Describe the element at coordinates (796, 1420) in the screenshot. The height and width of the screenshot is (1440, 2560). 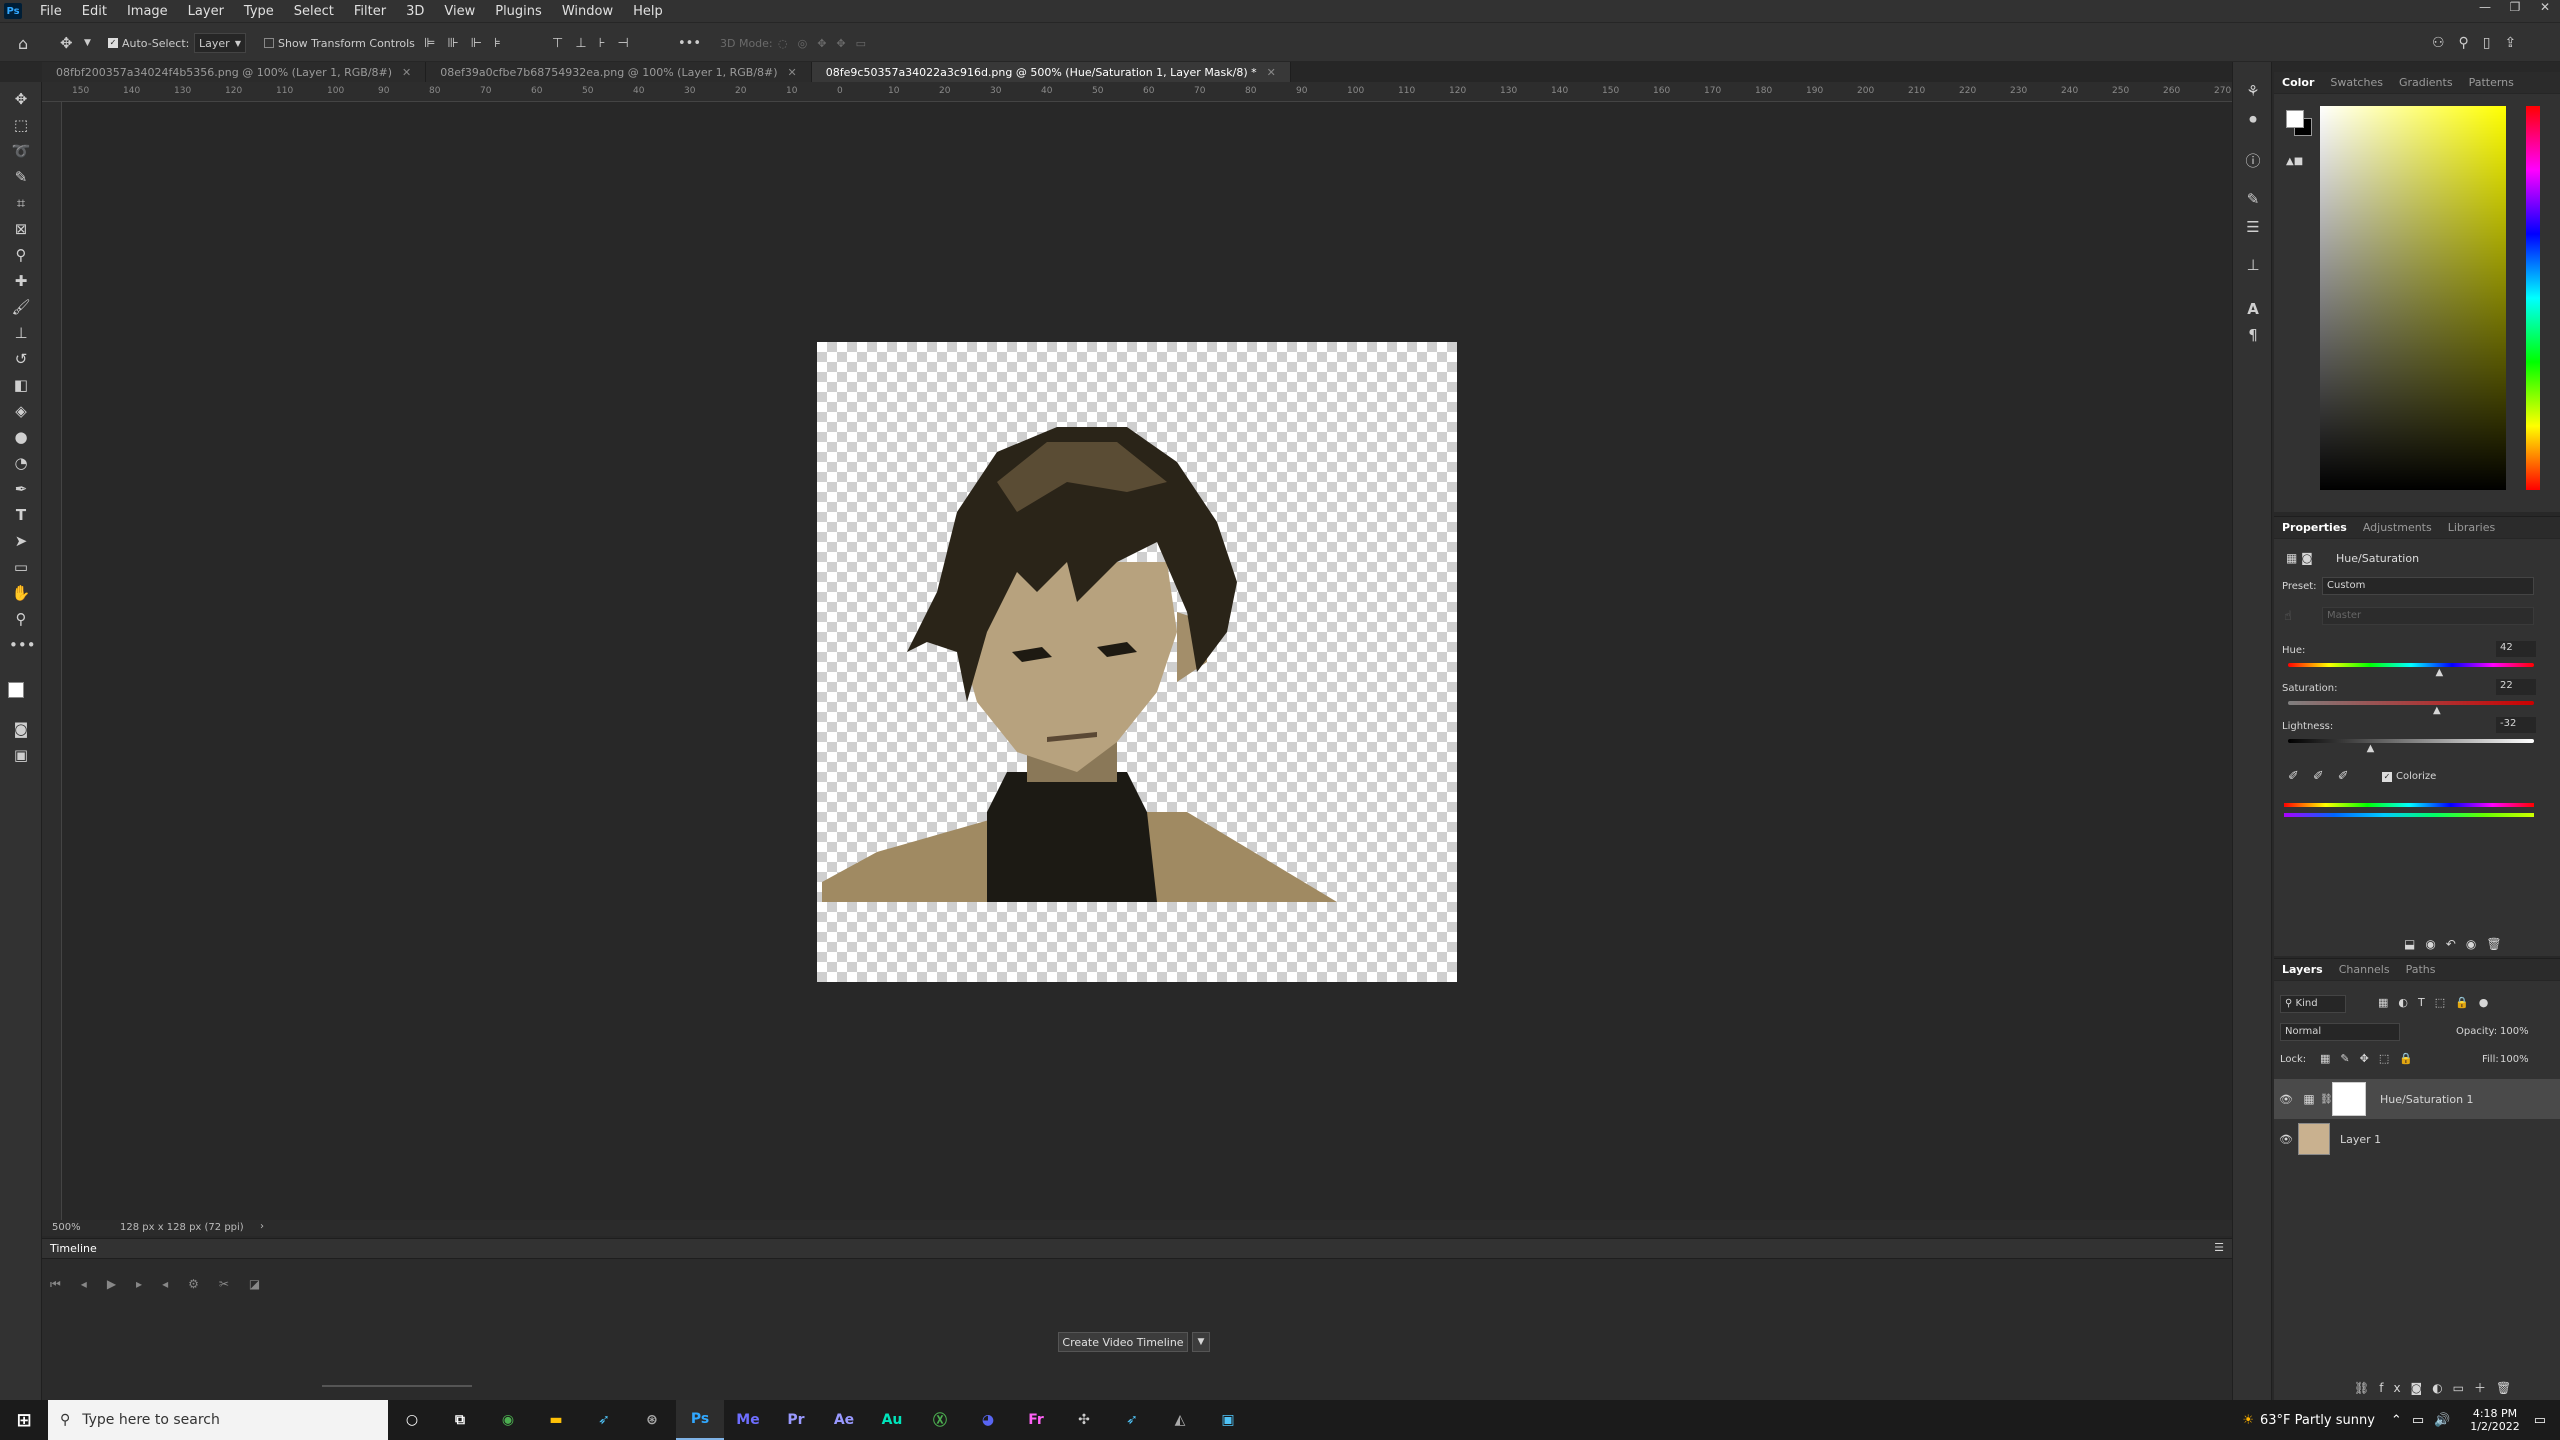
I see `premiere-icon: Pr` at that location.